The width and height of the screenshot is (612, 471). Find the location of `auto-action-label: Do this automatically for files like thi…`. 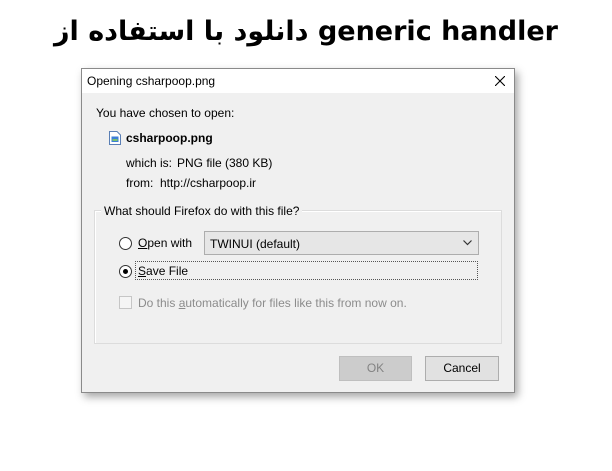

auto-action-label: Do this automatically for files like thi… is located at coordinates (272, 303).